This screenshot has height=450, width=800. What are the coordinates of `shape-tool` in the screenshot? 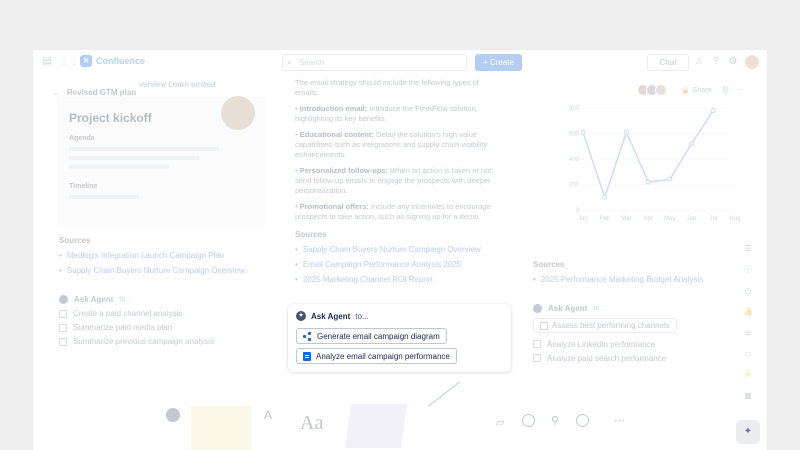 It's located at (376, 426).